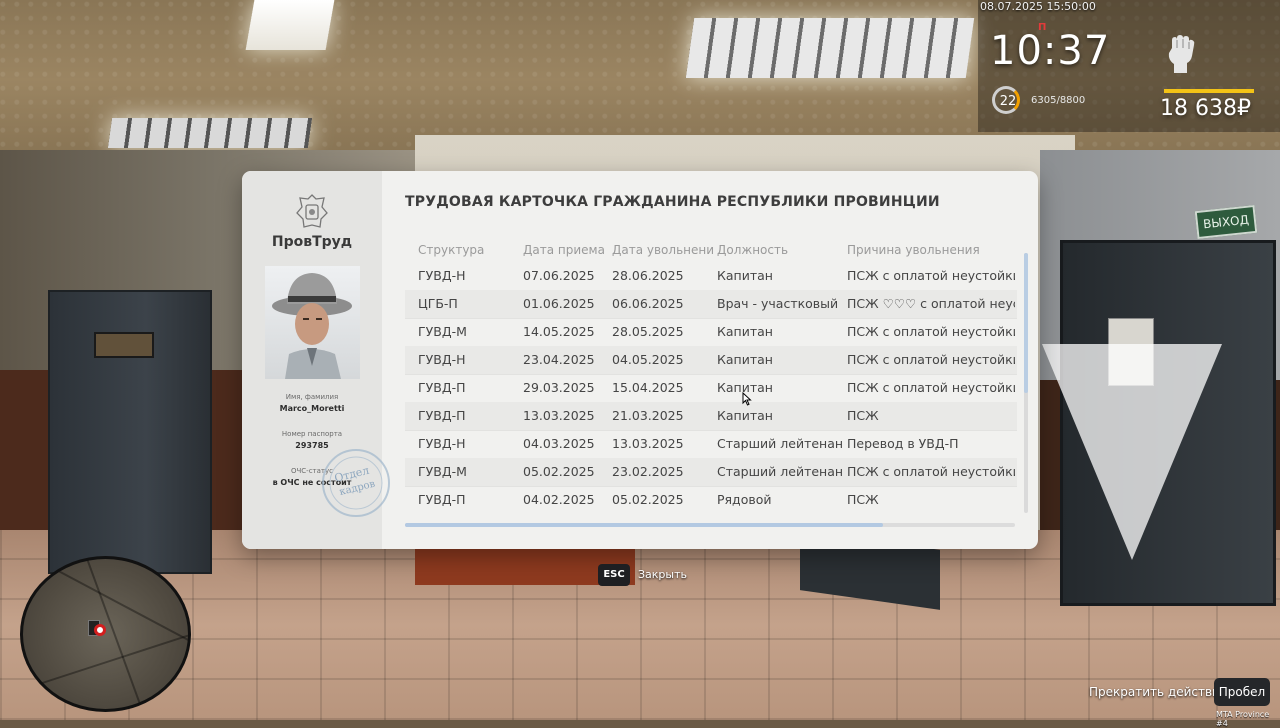 The height and width of the screenshot is (728, 1280). Describe the element at coordinates (711, 416) in the screenshot. I see `table-row: ГУВД-П 13.03.2025 21.03.2025 Капитан ПСЖ` at that location.